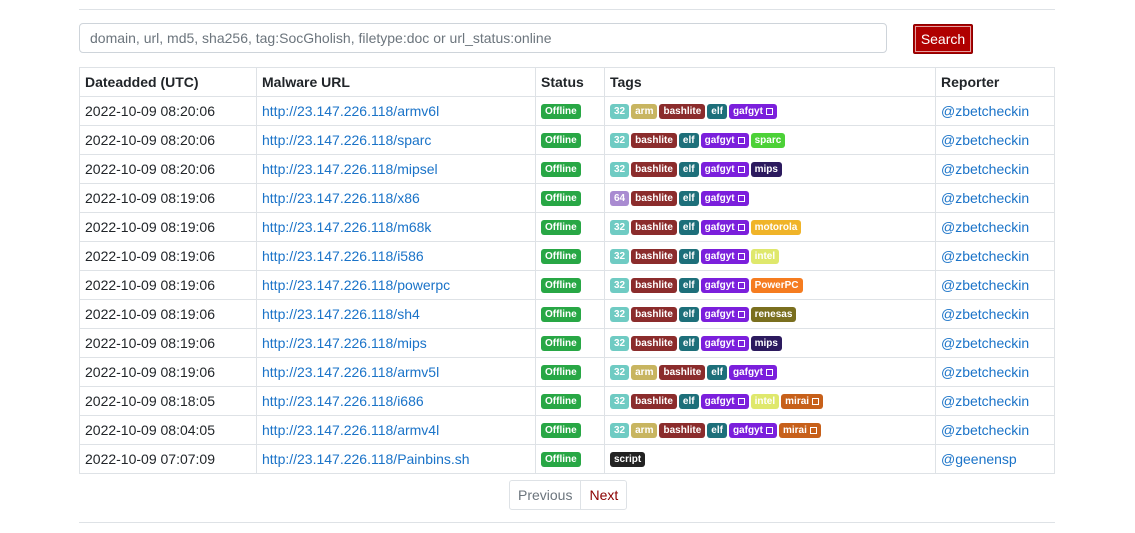 This screenshot has width=1135, height=533. I want to click on tag-label: mirai, so click(797, 402).